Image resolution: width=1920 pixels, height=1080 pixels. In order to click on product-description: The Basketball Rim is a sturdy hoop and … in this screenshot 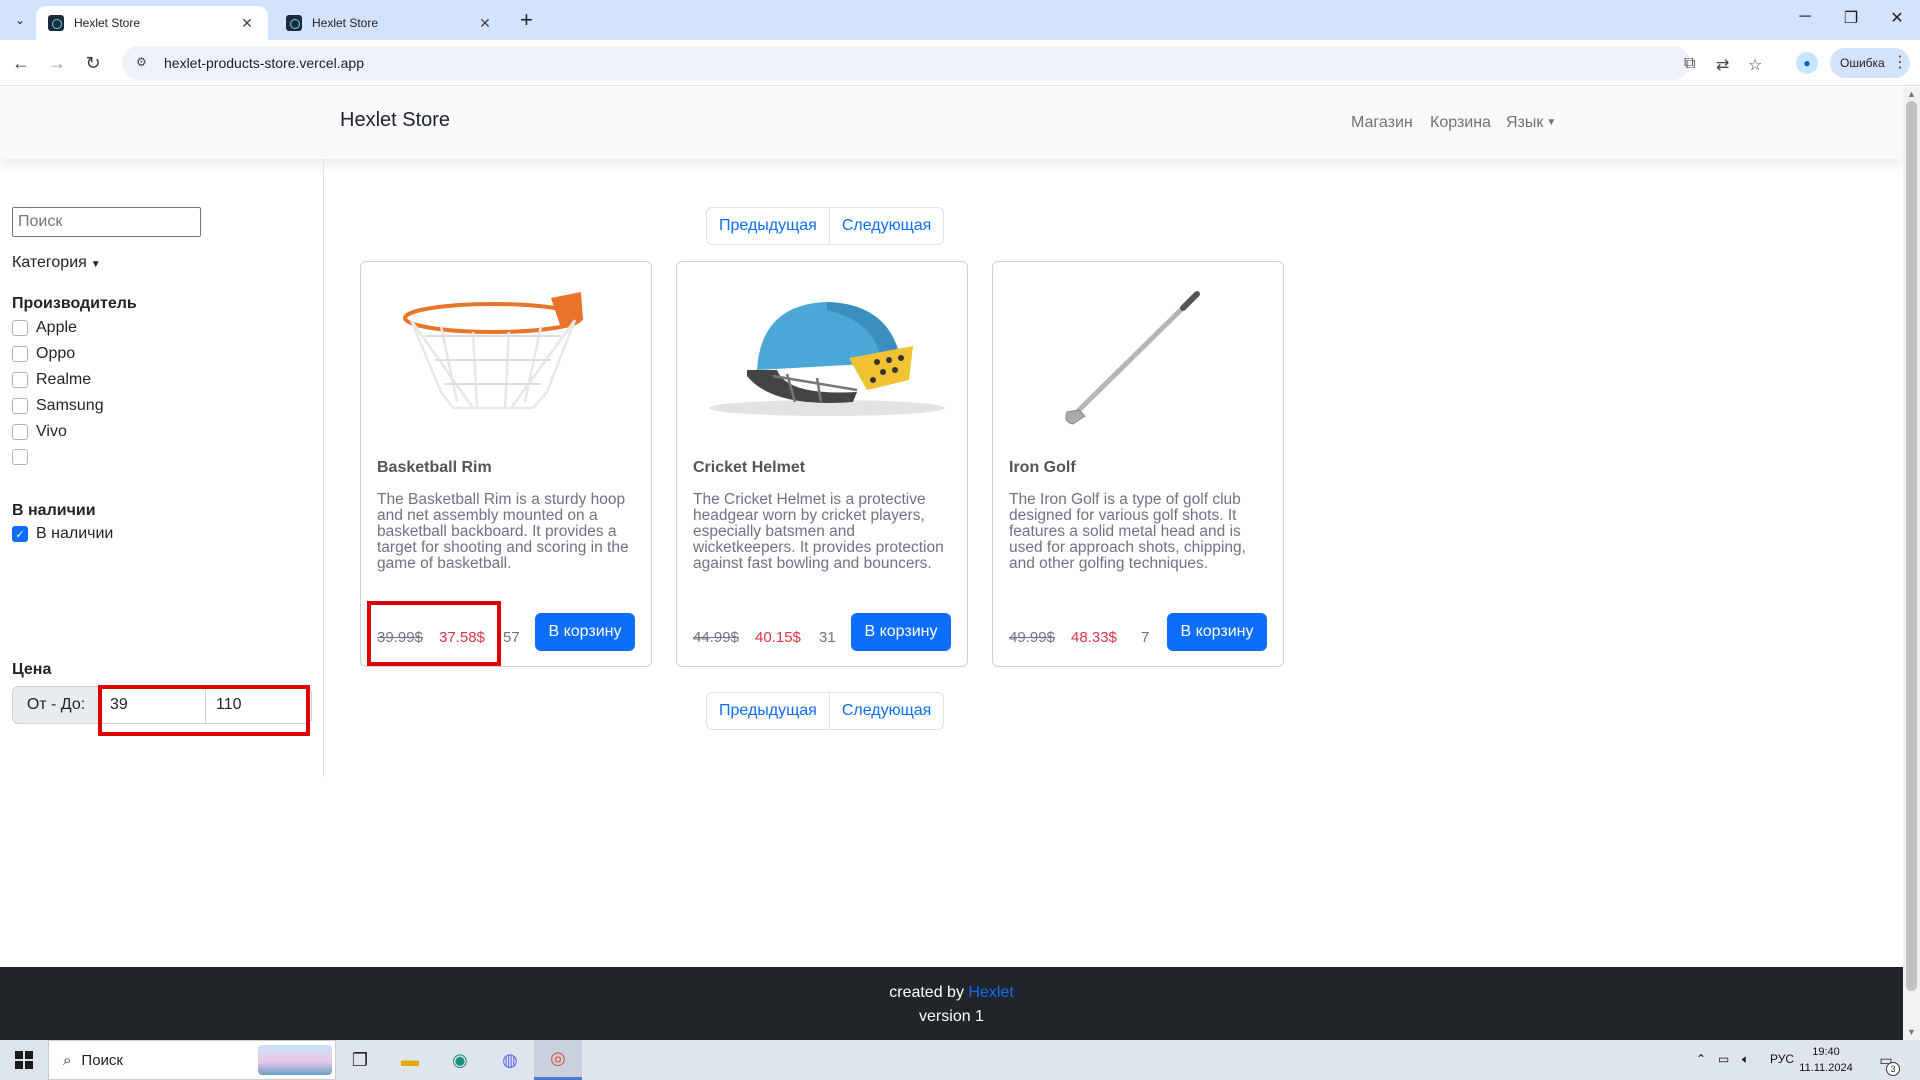, I will do `click(503, 531)`.